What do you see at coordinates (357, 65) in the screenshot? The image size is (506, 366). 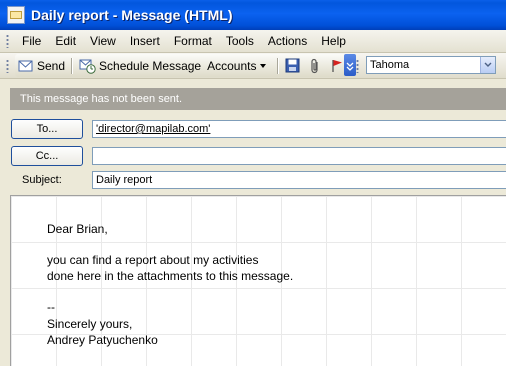 I see `format-toolbar-grip-icon` at bounding box center [357, 65].